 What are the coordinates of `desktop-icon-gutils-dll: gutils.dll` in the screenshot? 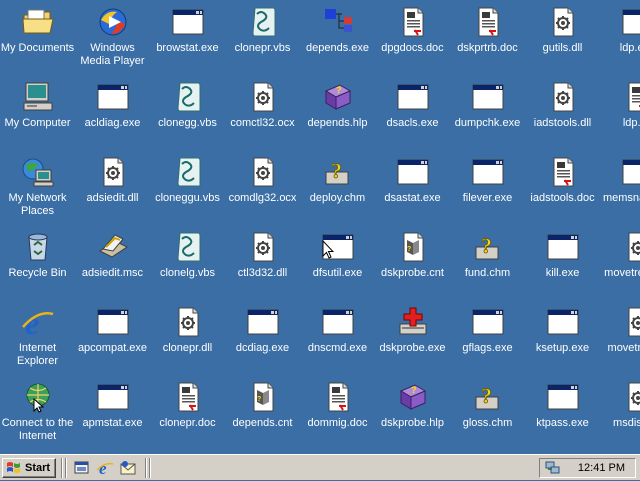 It's located at (562, 37).